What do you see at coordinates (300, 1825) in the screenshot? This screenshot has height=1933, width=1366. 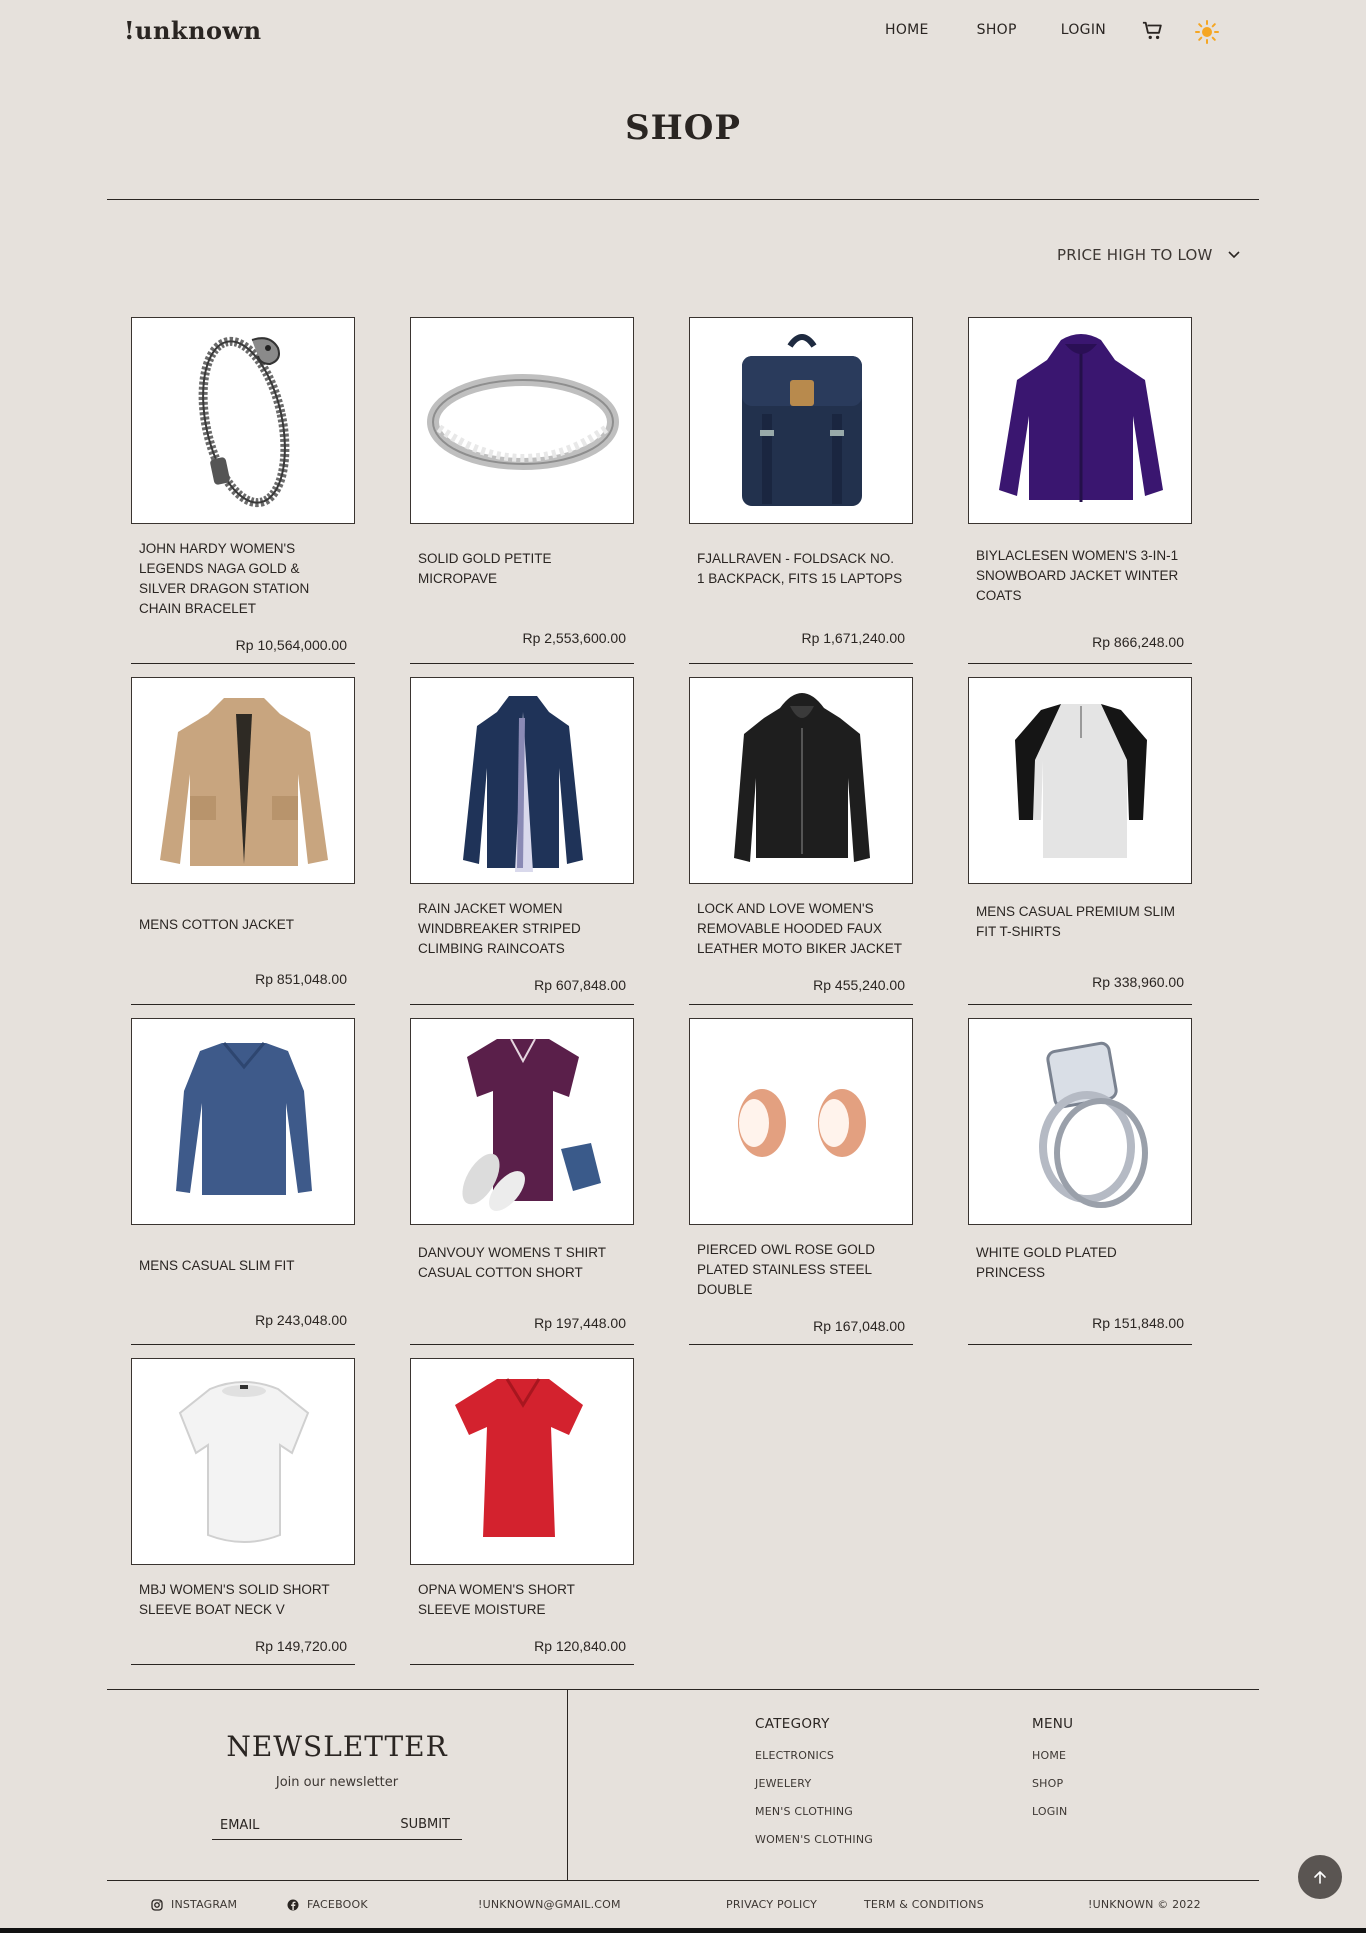 I see `newsletter-email-input` at bounding box center [300, 1825].